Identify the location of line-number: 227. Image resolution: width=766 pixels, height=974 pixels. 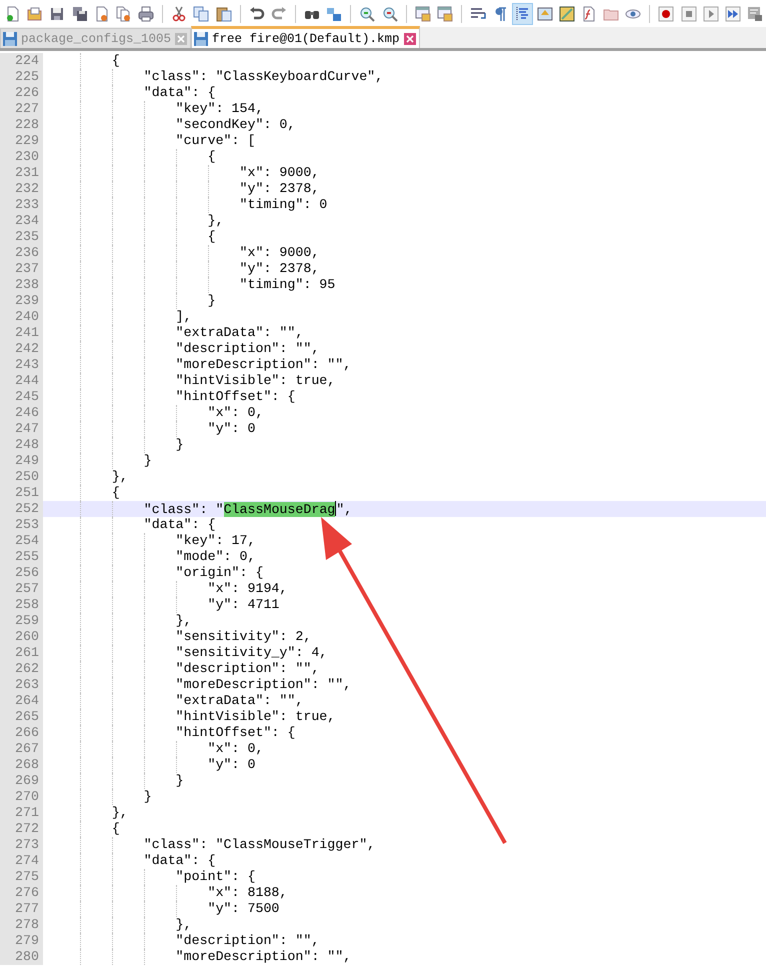
(21, 109).